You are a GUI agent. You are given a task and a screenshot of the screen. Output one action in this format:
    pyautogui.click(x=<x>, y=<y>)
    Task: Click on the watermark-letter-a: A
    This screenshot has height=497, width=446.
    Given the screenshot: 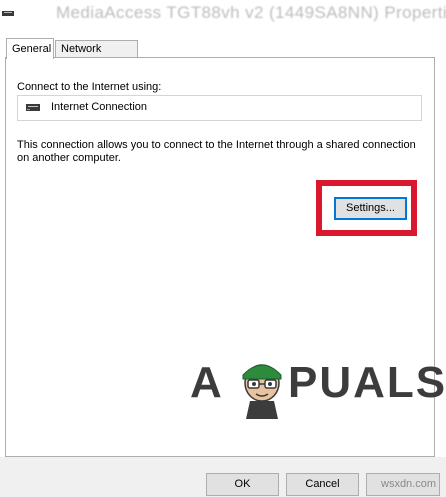 What is the action you would take?
    pyautogui.click(x=207, y=382)
    